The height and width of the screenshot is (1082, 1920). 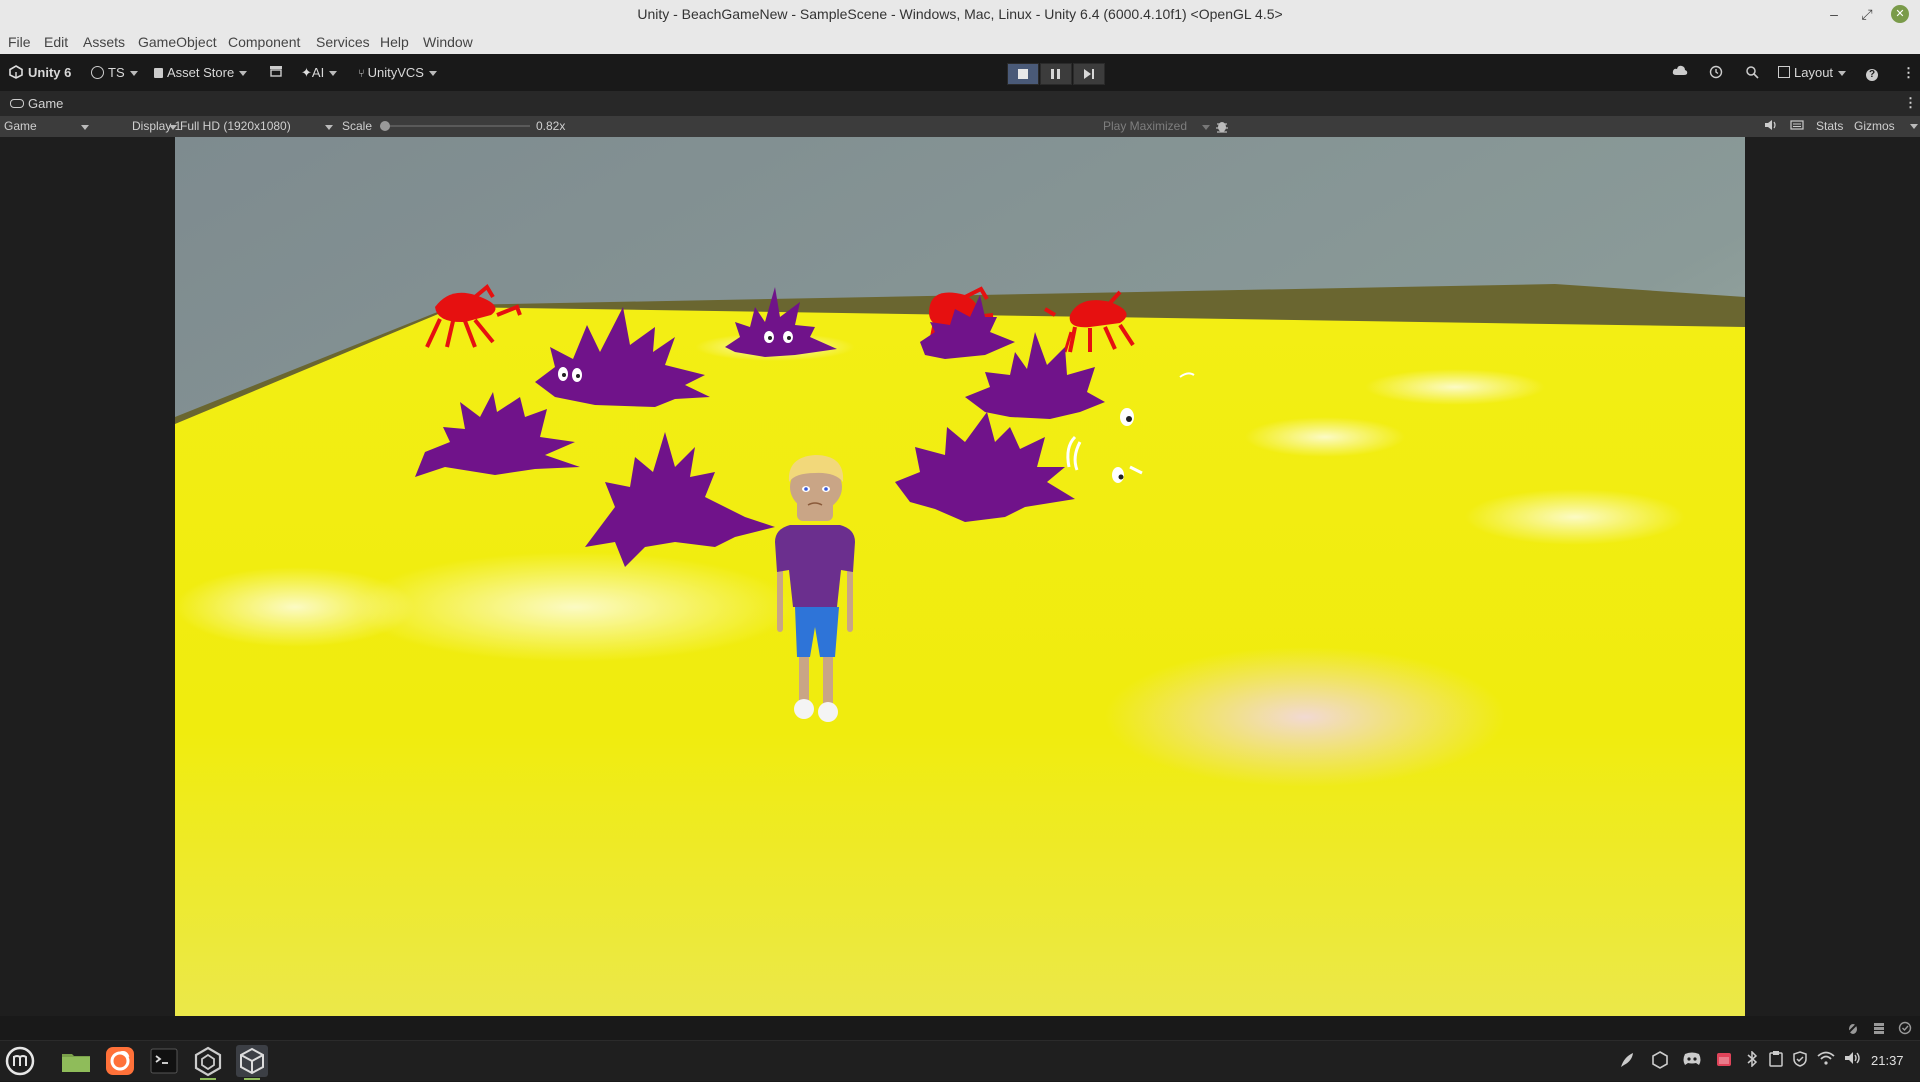 I want to click on vcs-label: UnityVCS, so click(x=395, y=72).